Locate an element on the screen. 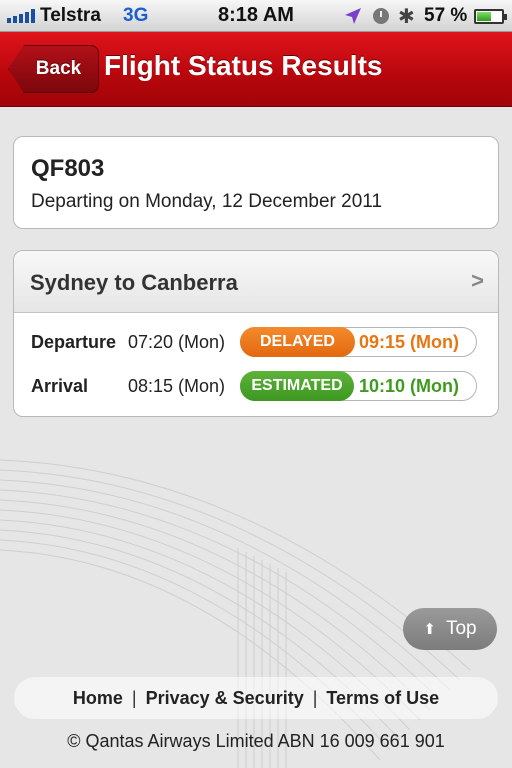 The height and width of the screenshot is (768, 512). flight-number: QF803 is located at coordinates (68, 168).